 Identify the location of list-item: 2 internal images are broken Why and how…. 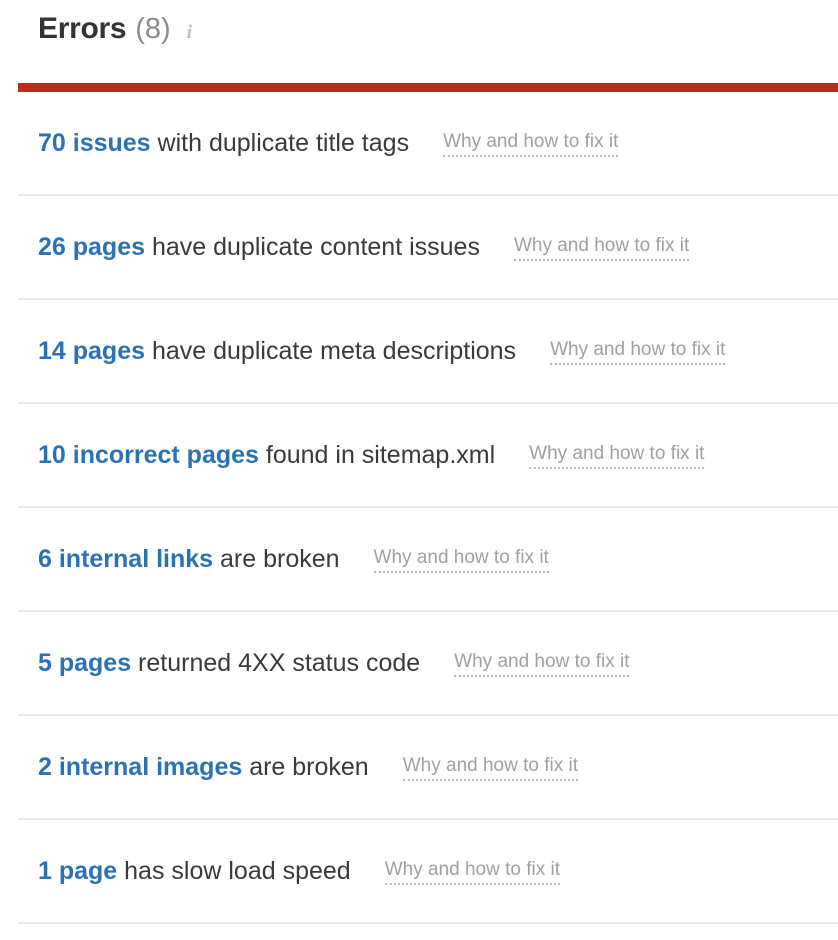
(419, 768).